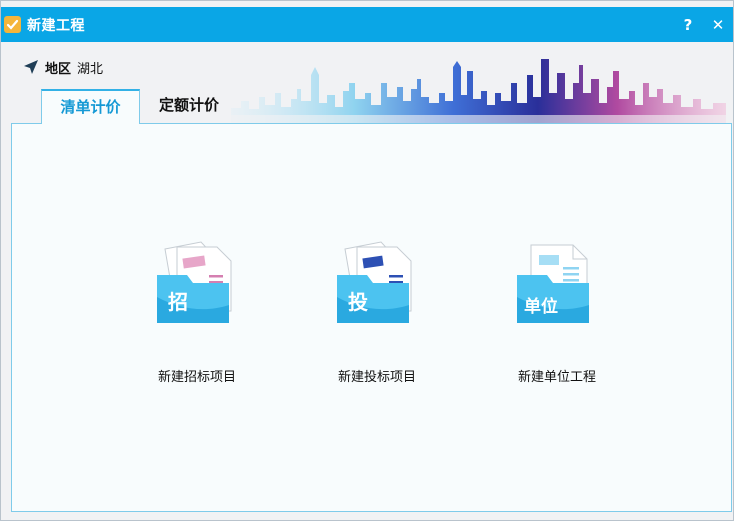 This screenshot has width=734, height=521. Describe the element at coordinates (541, 307) in the screenshot. I see `unit-project-glyph: 单位` at that location.